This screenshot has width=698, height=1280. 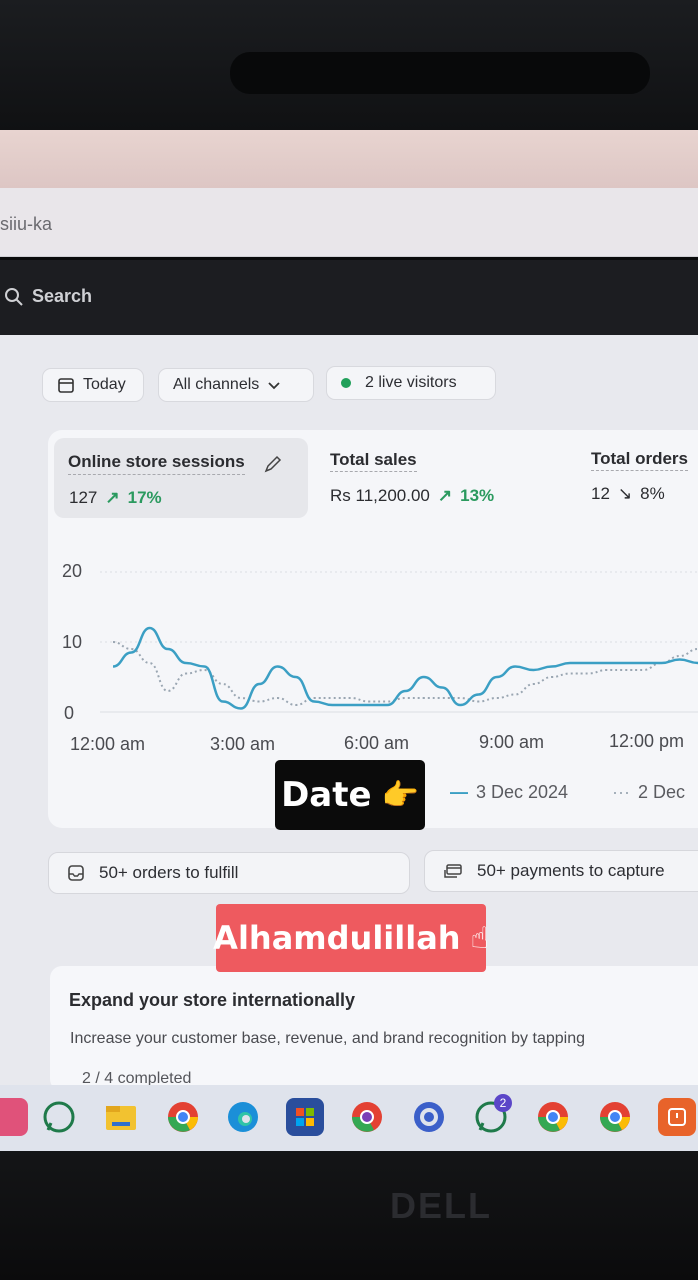 I want to click on calendar-icon, so click(x=66, y=385).